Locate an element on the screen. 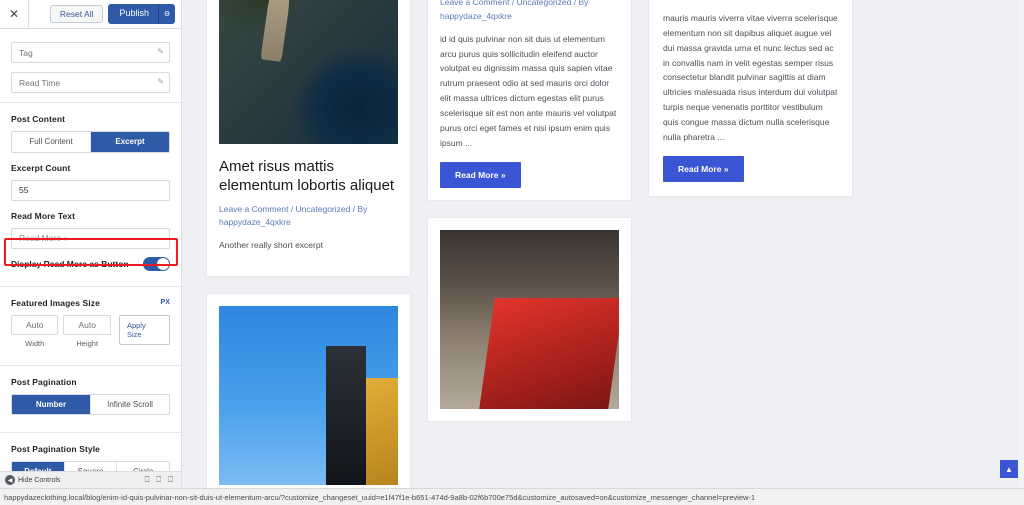 This screenshot has width=1024, height=505. featured-images-size-label: Featured Images Size is located at coordinates (55, 302).